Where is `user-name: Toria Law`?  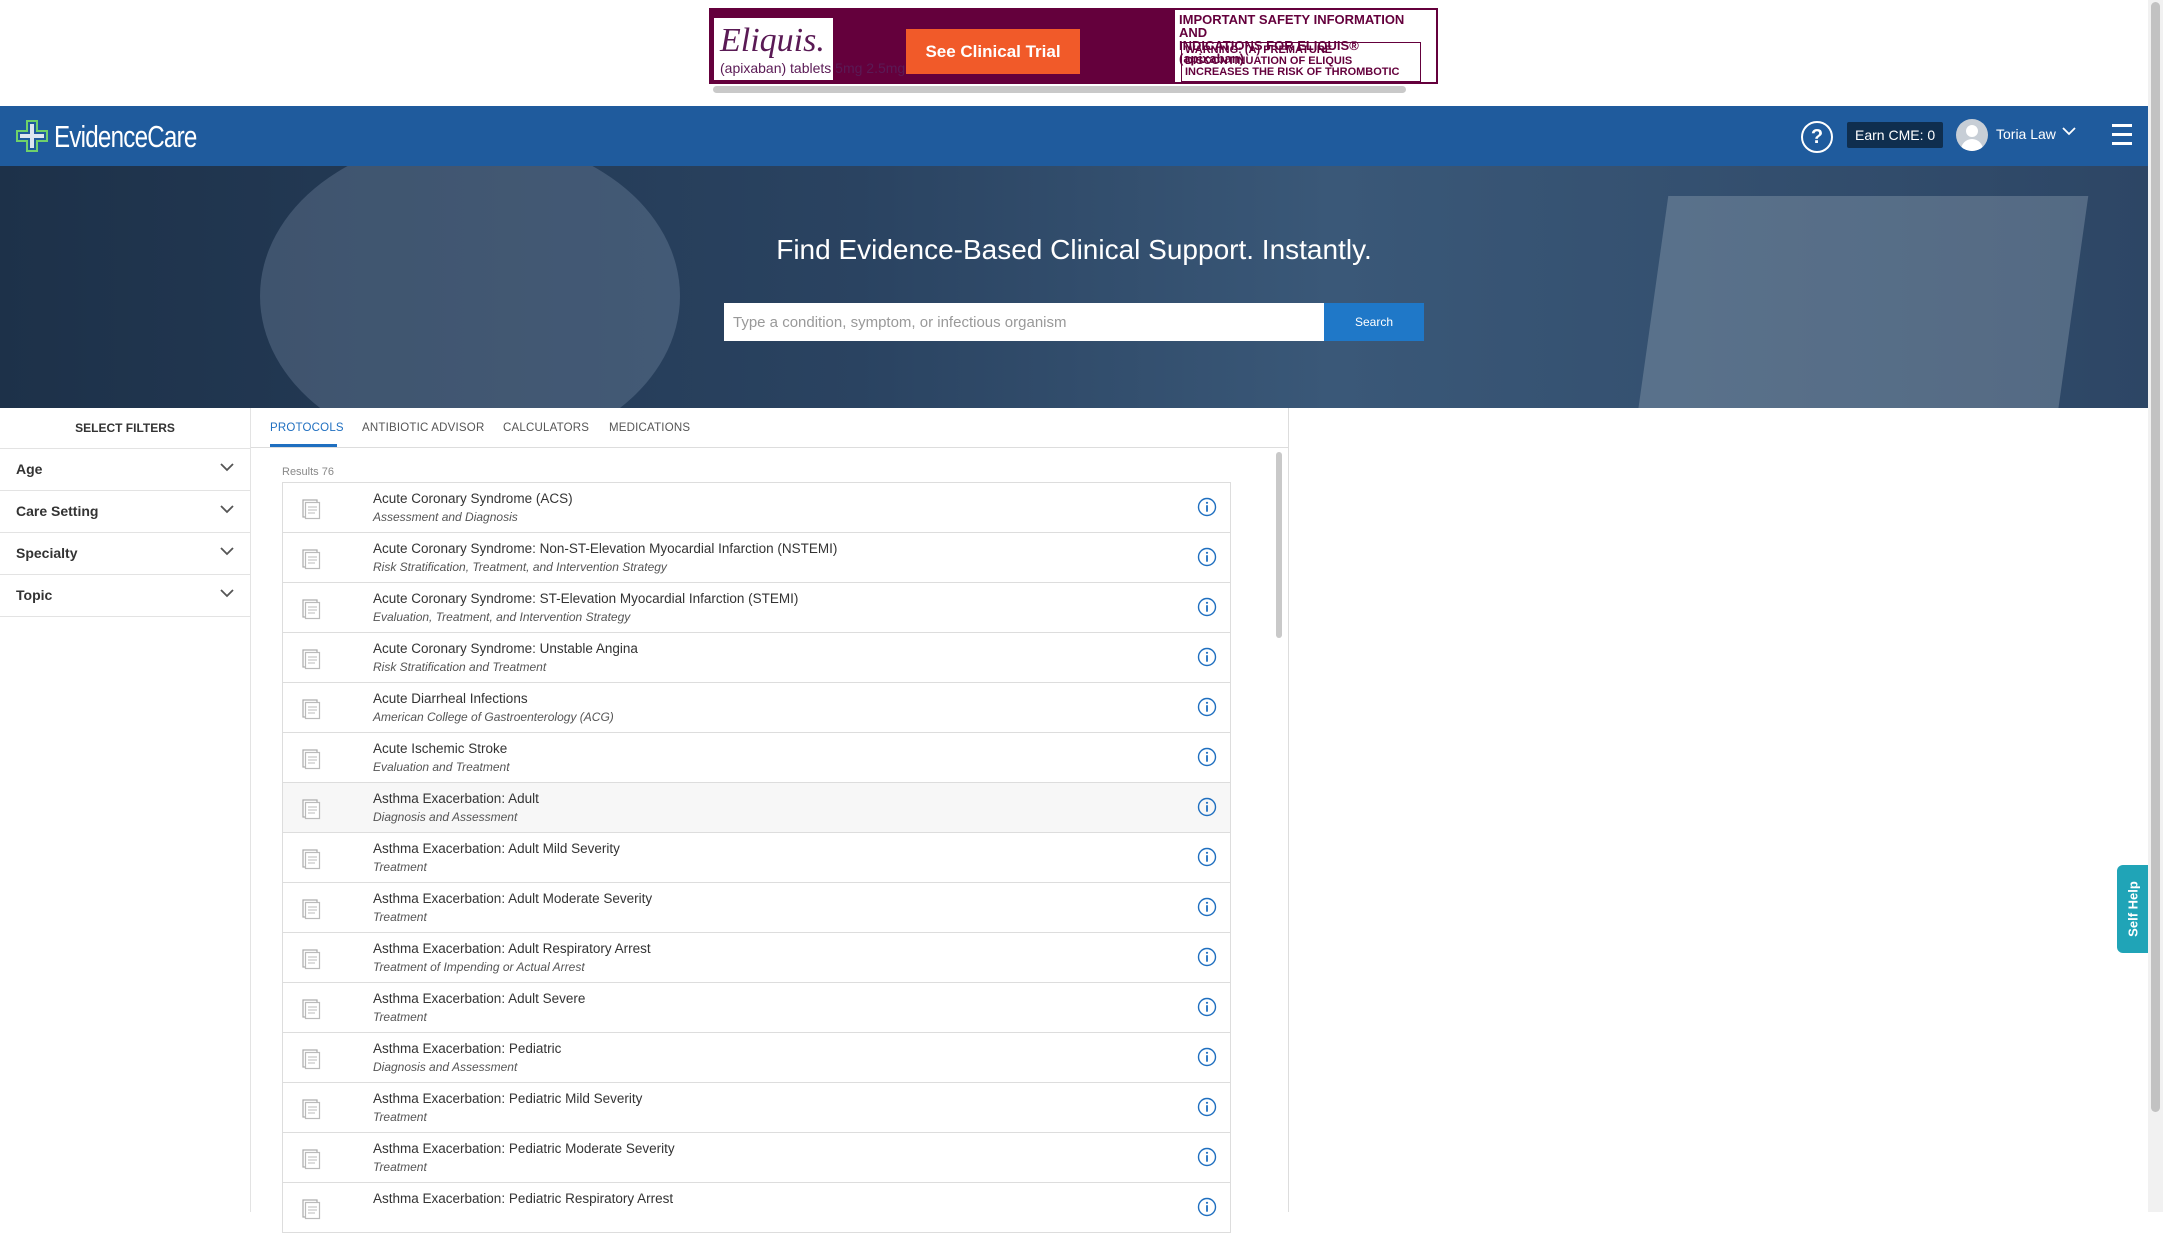
user-name: Toria Law is located at coordinates (2026, 134).